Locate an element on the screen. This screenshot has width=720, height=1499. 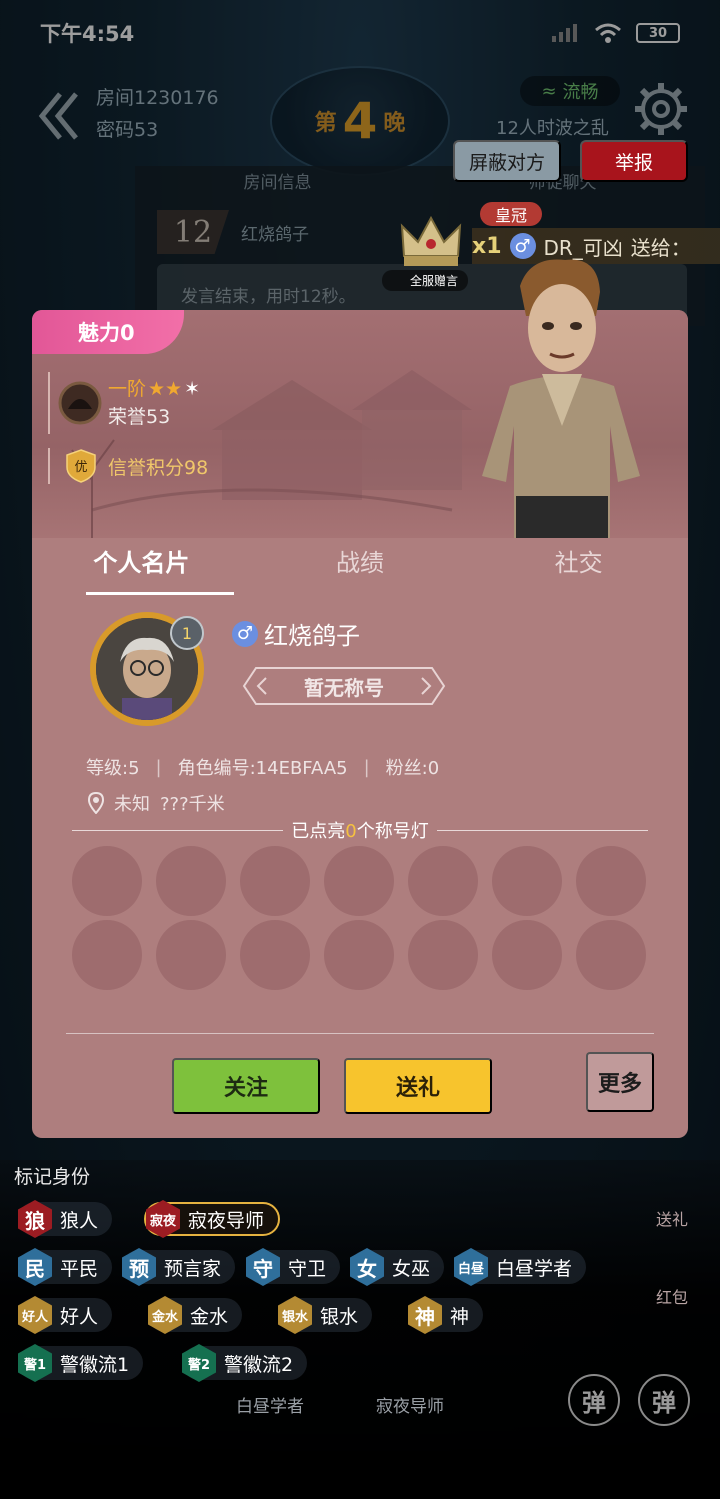
charm-badge: 魅力0 is located at coordinates (108, 332).